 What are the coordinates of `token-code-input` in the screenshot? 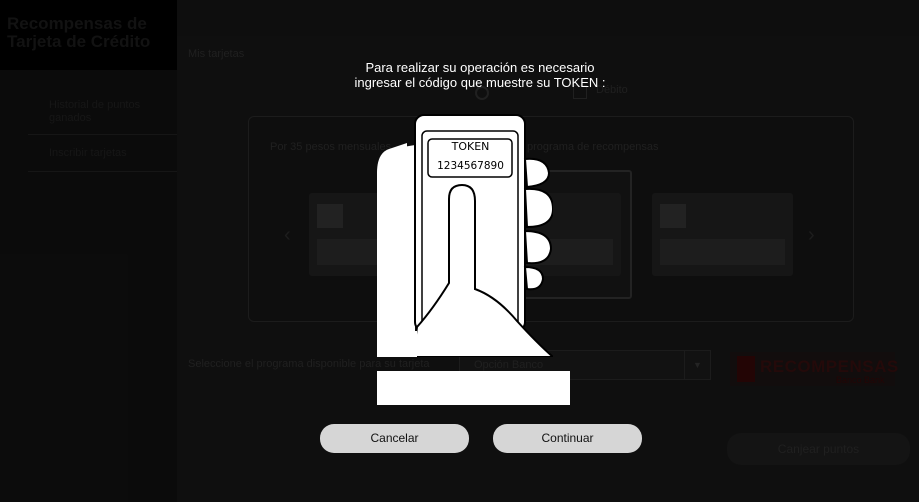 It's located at (473, 388).